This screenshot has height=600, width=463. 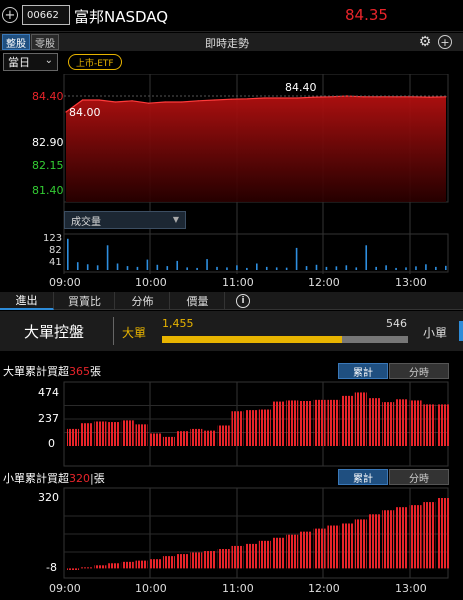 What do you see at coordinates (48, 190) in the screenshot?
I see `price-ytick-4: 81.40` at bounding box center [48, 190].